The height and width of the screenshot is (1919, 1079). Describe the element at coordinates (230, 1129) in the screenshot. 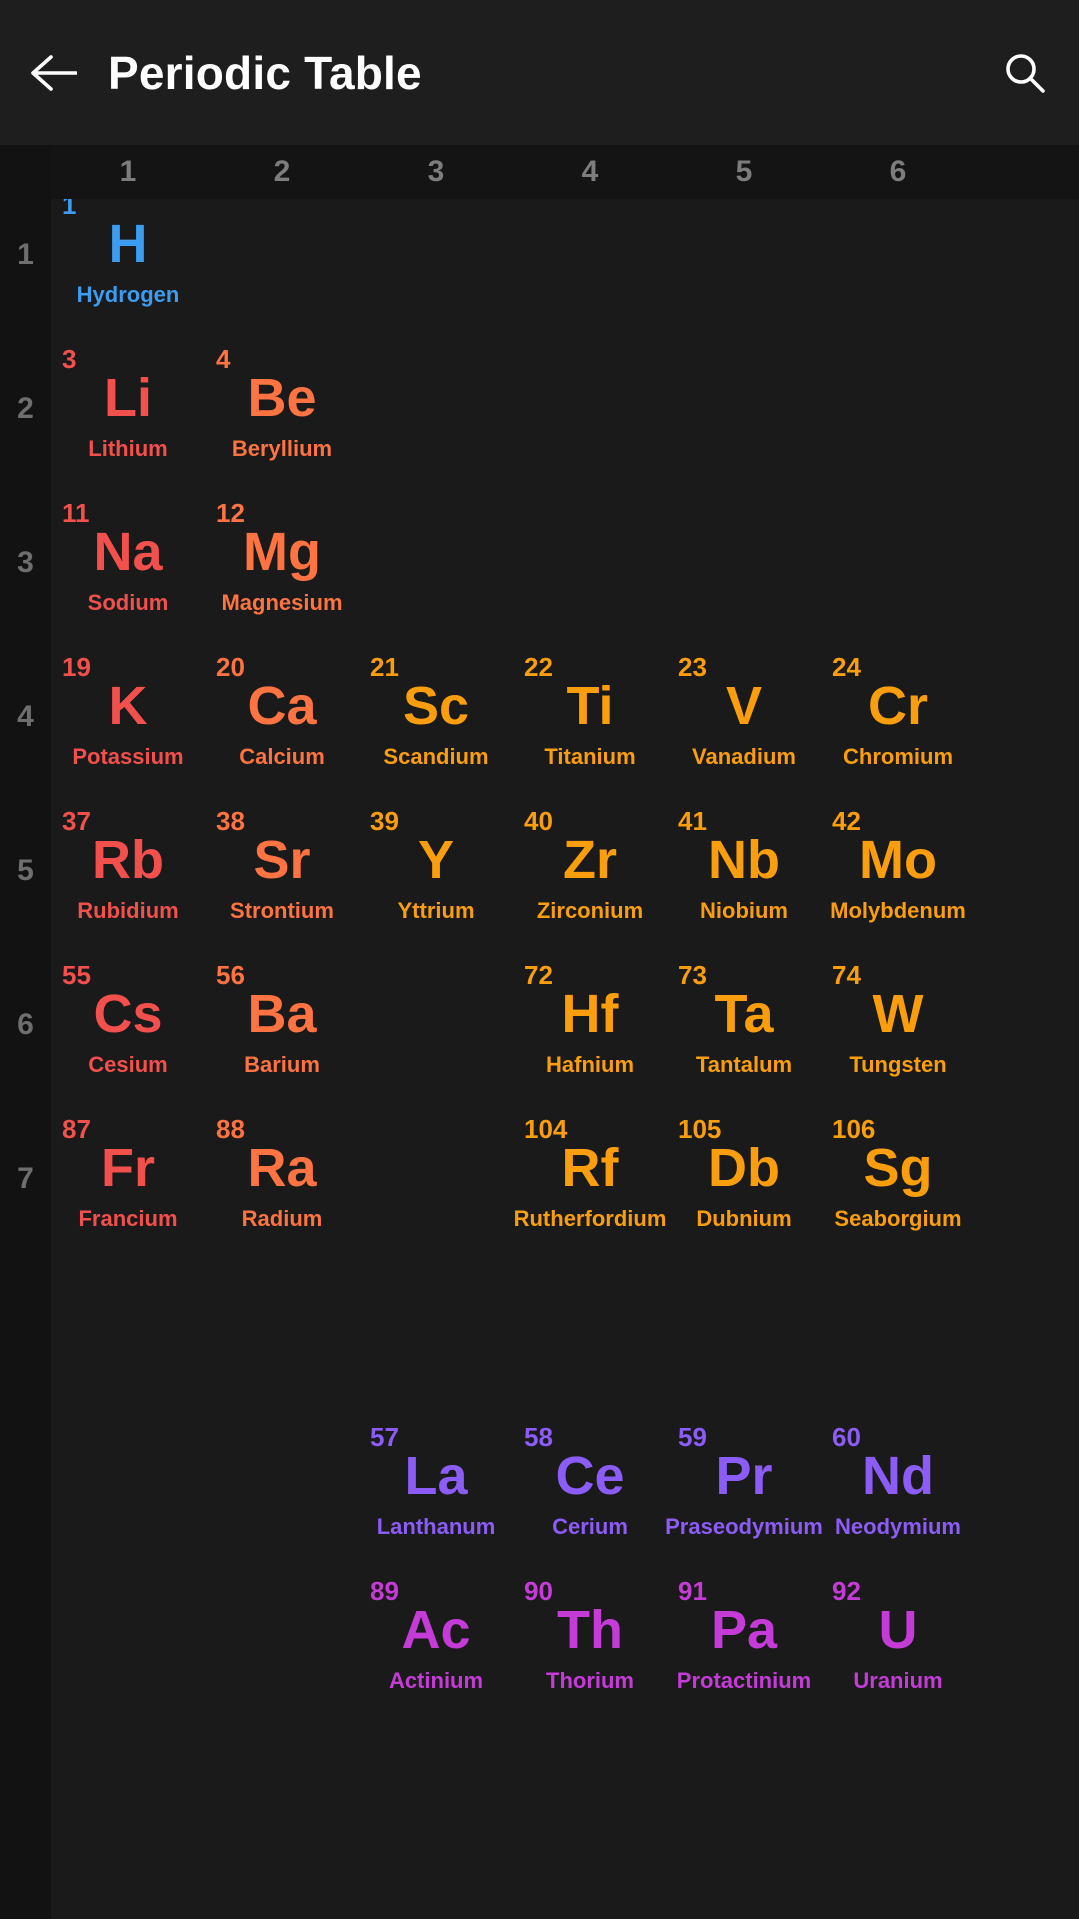

I see `atomic-number: 88` at that location.